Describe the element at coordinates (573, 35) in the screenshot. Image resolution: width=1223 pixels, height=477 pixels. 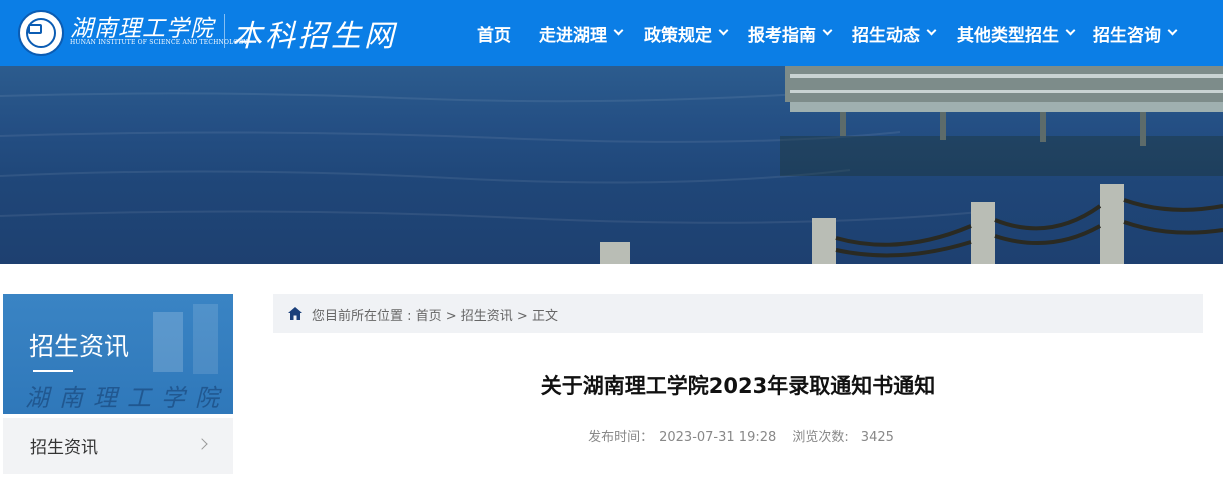
I see `nav-item-label: 走进湖理` at that location.